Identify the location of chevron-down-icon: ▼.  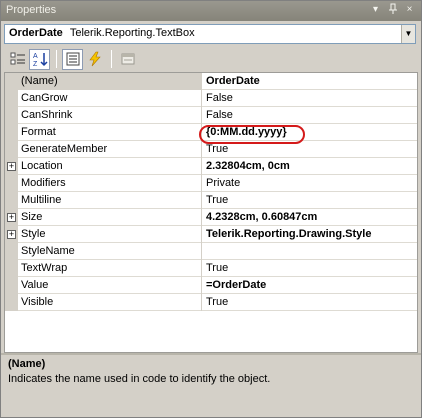
(408, 34).